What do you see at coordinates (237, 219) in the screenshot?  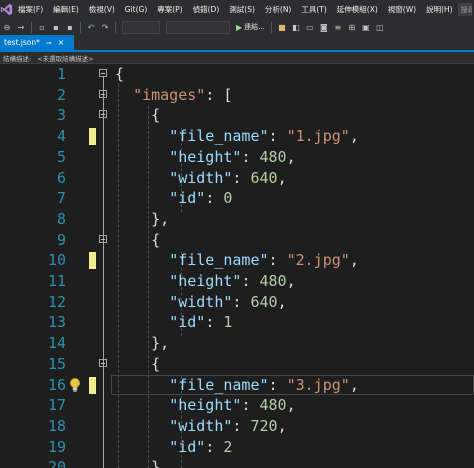 I see `code-line: 8 },` at bounding box center [237, 219].